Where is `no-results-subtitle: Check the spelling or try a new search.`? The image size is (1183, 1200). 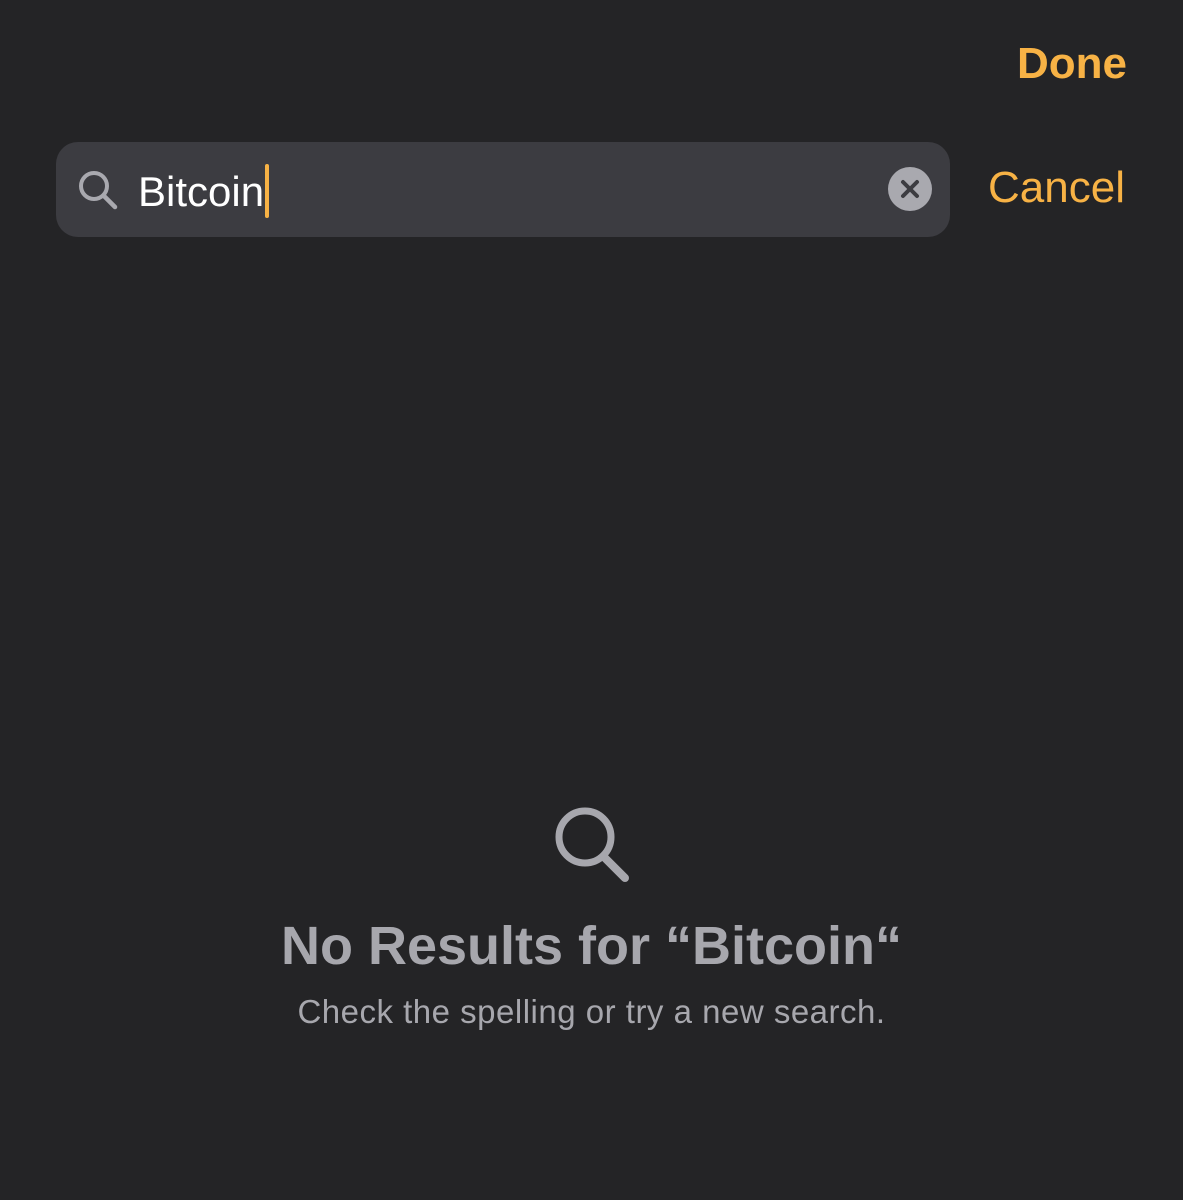 no-results-subtitle: Check the spelling or try a new search. is located at coordinates (591, 1011).